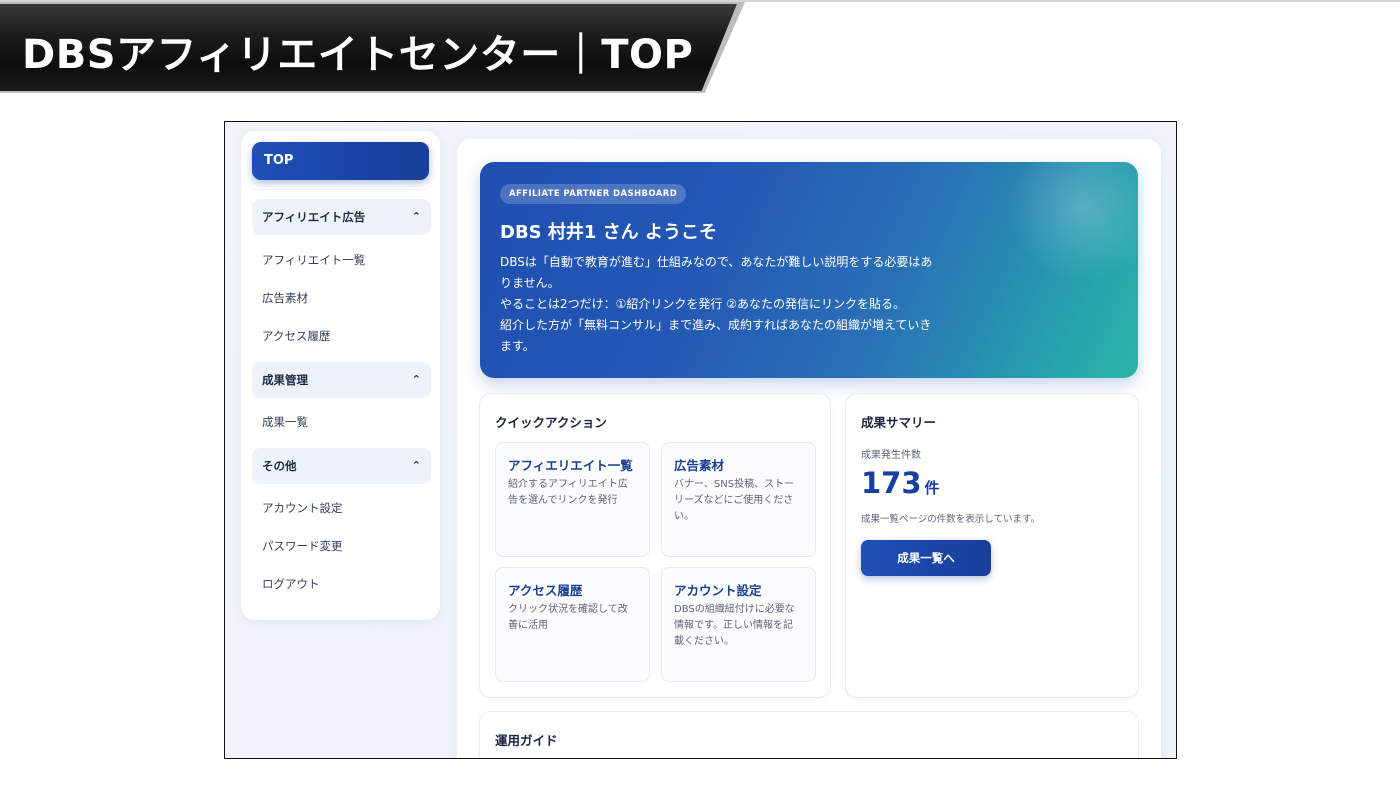  Describe the element at coordinates (285, 380) in the screenshot. I see `sidebar-group-label: 成果管理` at that location.